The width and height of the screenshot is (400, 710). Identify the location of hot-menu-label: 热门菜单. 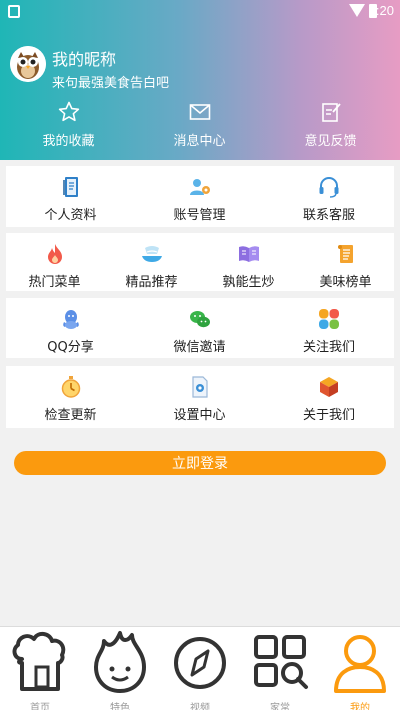
(54, 282).